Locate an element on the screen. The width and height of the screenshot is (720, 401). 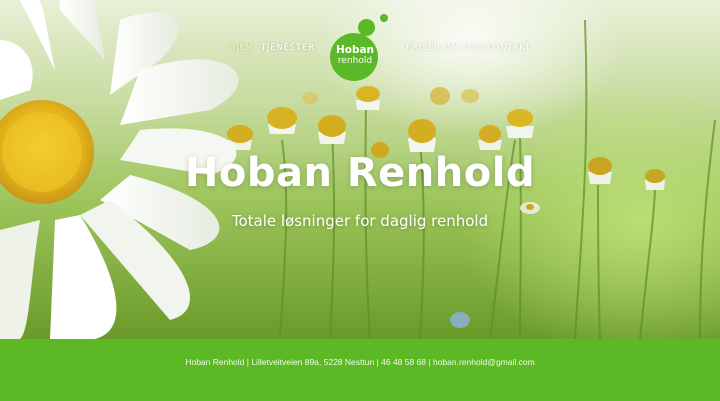
logo-circle-small is located at coordinates (384, 18).